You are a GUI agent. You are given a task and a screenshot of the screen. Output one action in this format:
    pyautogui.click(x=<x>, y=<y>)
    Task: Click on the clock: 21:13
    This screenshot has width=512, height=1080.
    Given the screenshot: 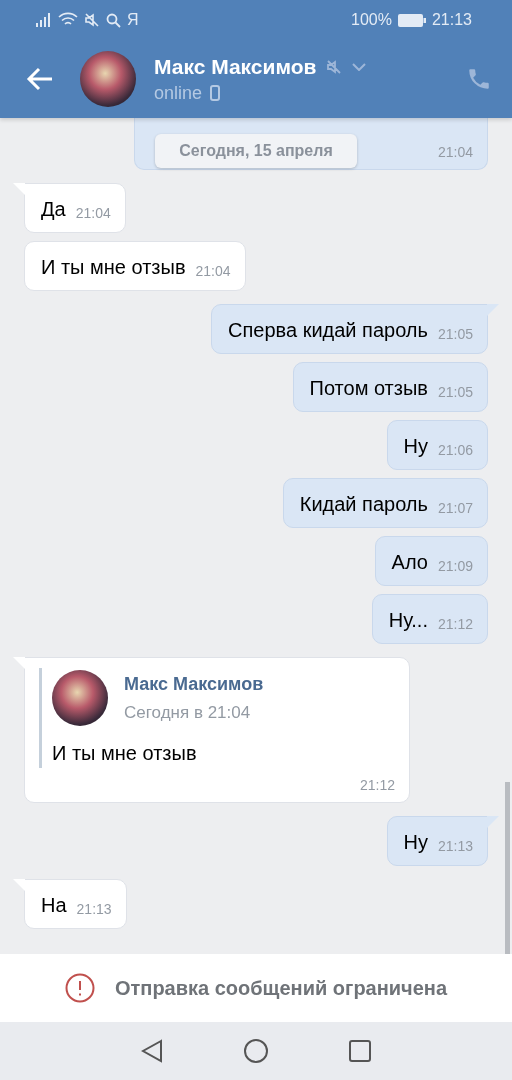 What is the action you would take?
    pyautogui.click(x=451, y=20)
    